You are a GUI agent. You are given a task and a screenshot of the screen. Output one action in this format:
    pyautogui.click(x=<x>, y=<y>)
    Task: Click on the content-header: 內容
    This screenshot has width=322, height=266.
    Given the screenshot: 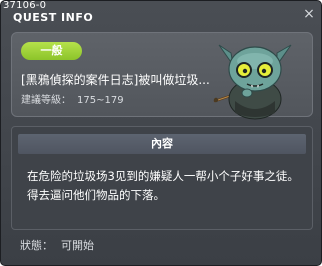 What is the action you would take?
    pyautogui.click(x=162, y=144)
    